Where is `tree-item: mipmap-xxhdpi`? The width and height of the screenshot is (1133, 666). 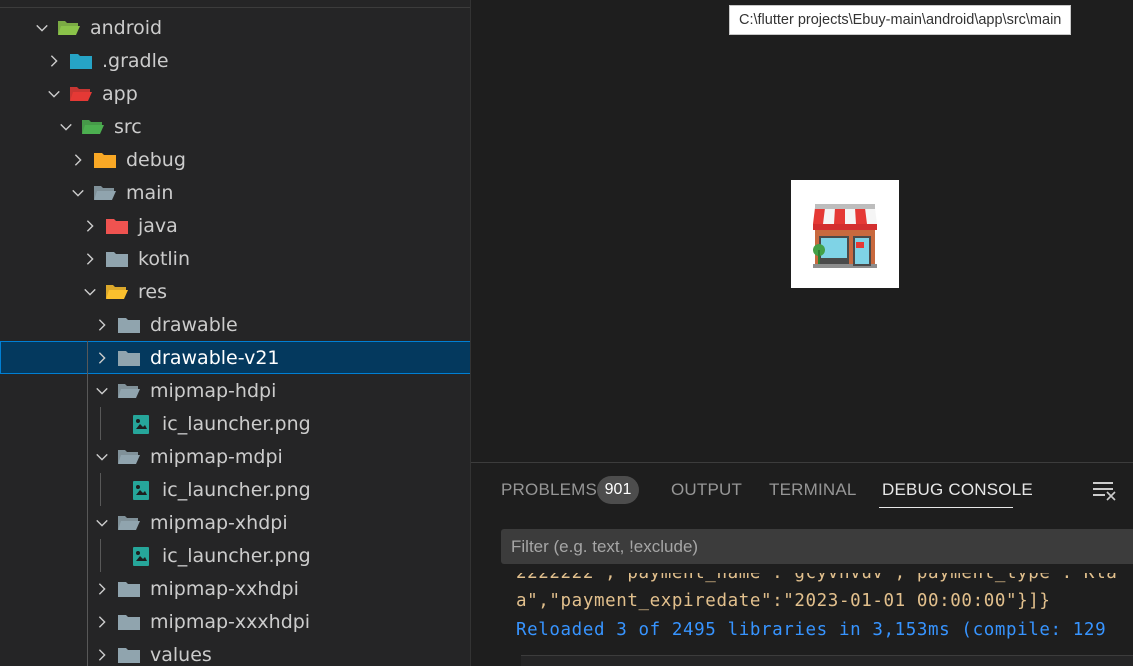 tree-item: mipmap-xxhdpi is located at coordinates (235, 588).